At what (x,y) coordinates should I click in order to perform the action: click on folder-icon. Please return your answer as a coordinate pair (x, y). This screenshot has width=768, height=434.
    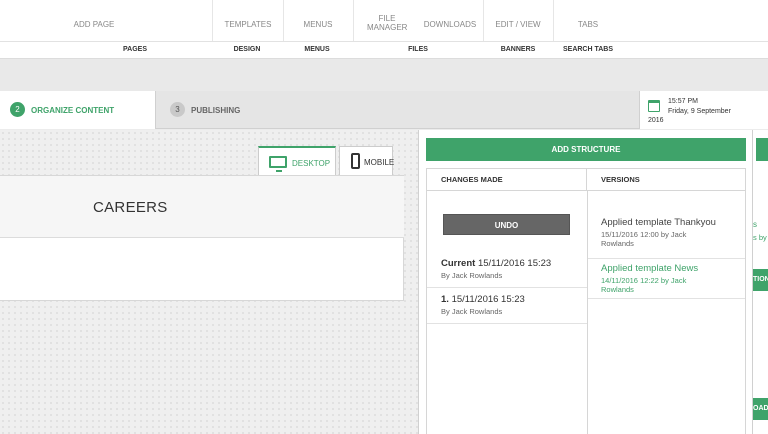
    Looking at the image, I should click on (387, 3).